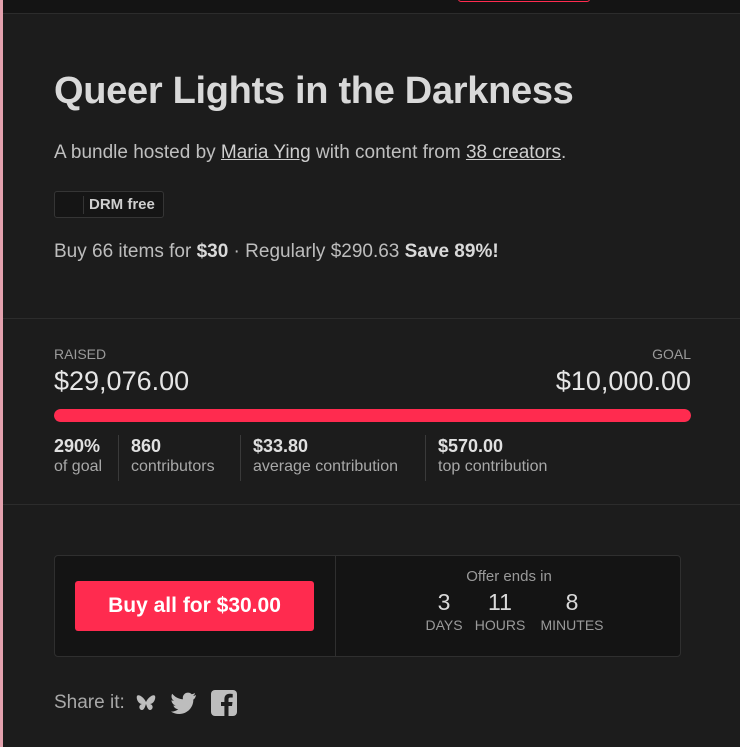 The height and width of the screenshot is (747, 740). I want to click on stat-label: contributors, so click(173, 466).